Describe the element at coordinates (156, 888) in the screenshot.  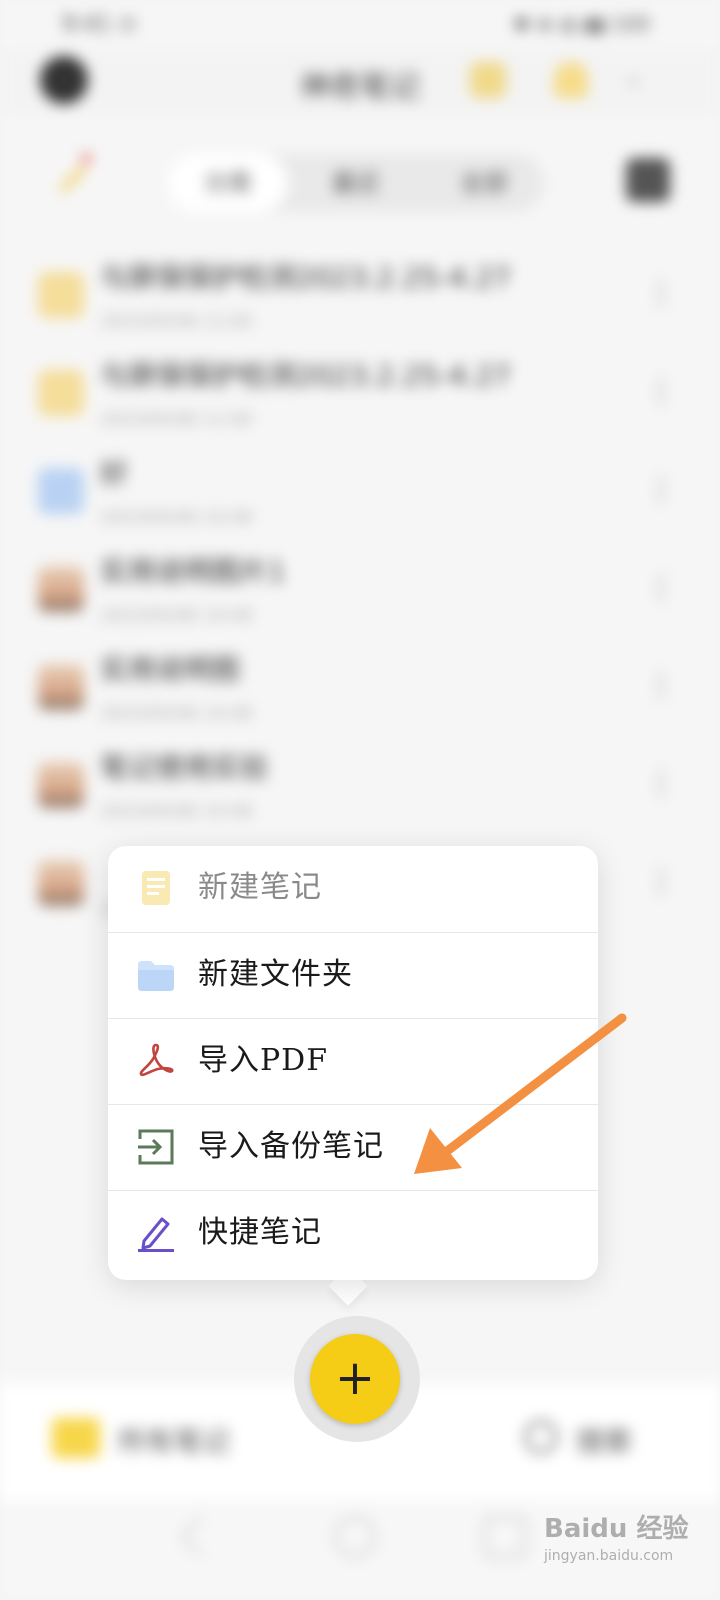
I see `new-note-icon` at that location.